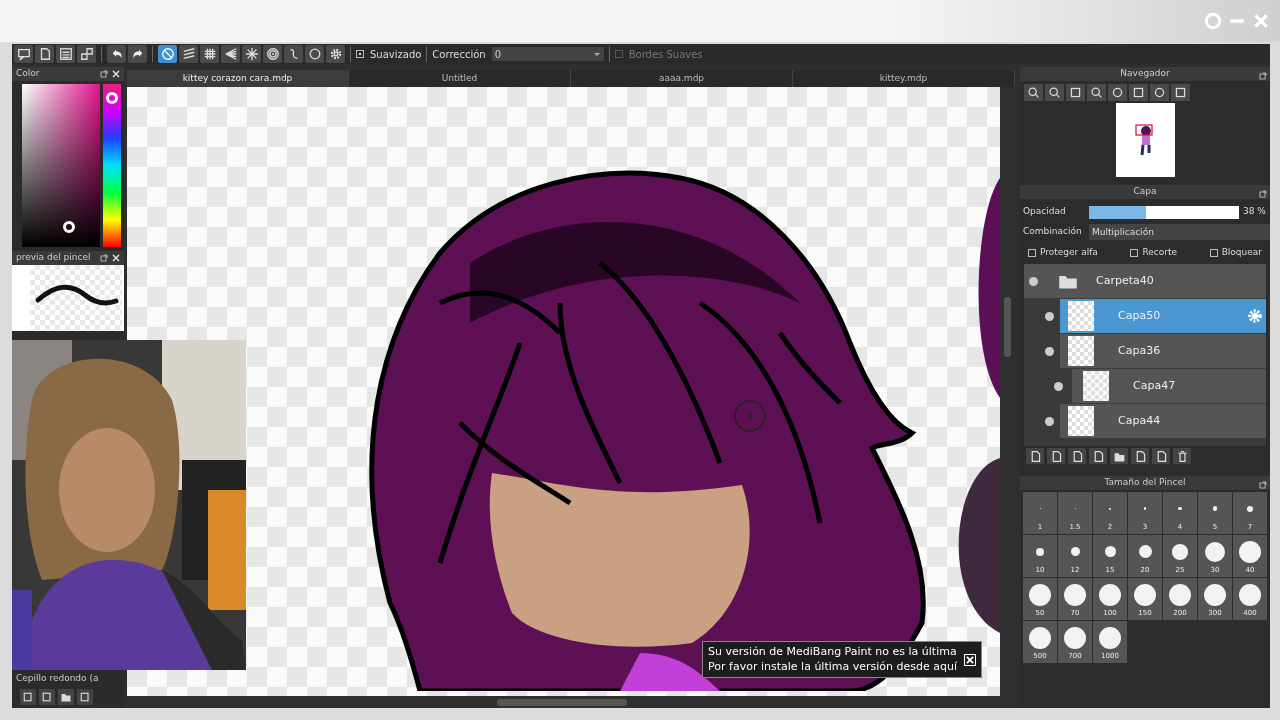 The height and width of the screenshot is (720, 1280). What do you see at coordinates (1255, 315) in the screenshot?
I see `gear-icon` at bounding box center [1255, 315].